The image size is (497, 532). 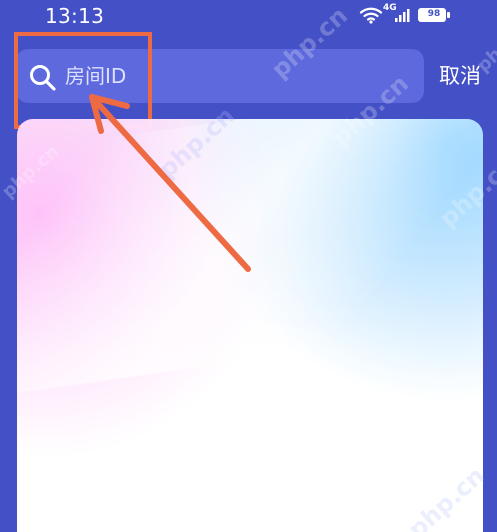 I want to click on battery-level: 98, so click(x=434, y=14).